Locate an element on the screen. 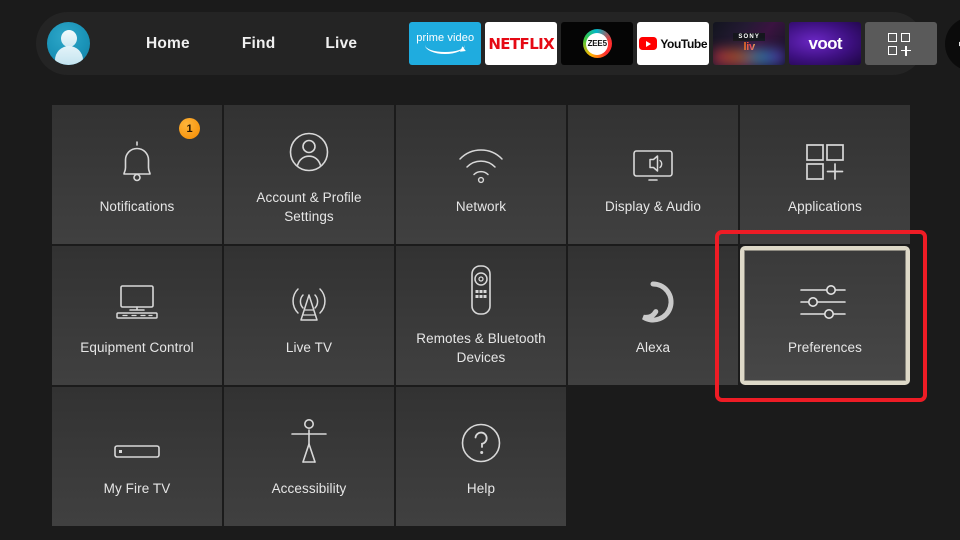 This screenshot has height=540, width=960. avatar-body is located at coordinates (68, 55).